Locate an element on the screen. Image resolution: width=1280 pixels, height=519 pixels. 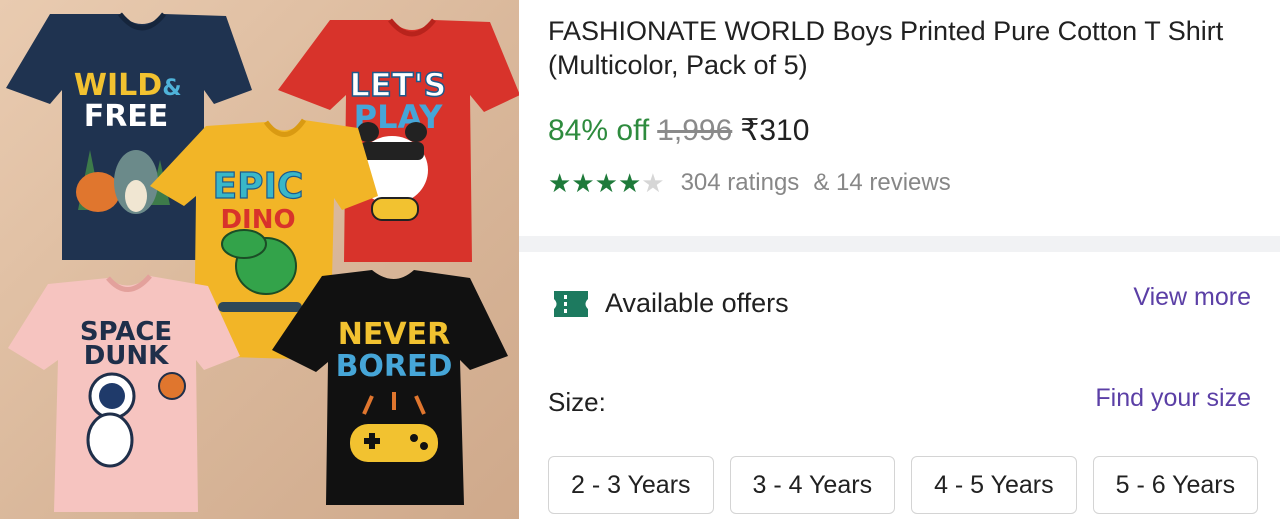
view-more-link: View more is located at coordinates (1192, 297).